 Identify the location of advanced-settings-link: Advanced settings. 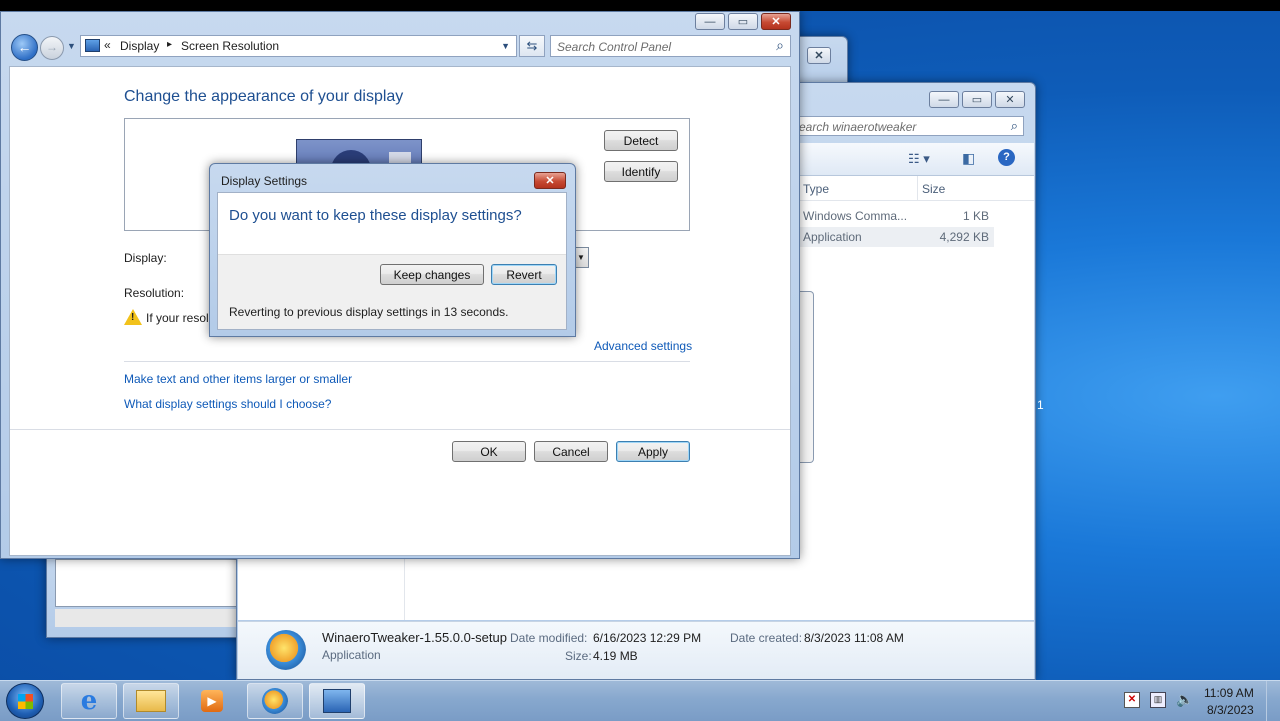
(643, 346).